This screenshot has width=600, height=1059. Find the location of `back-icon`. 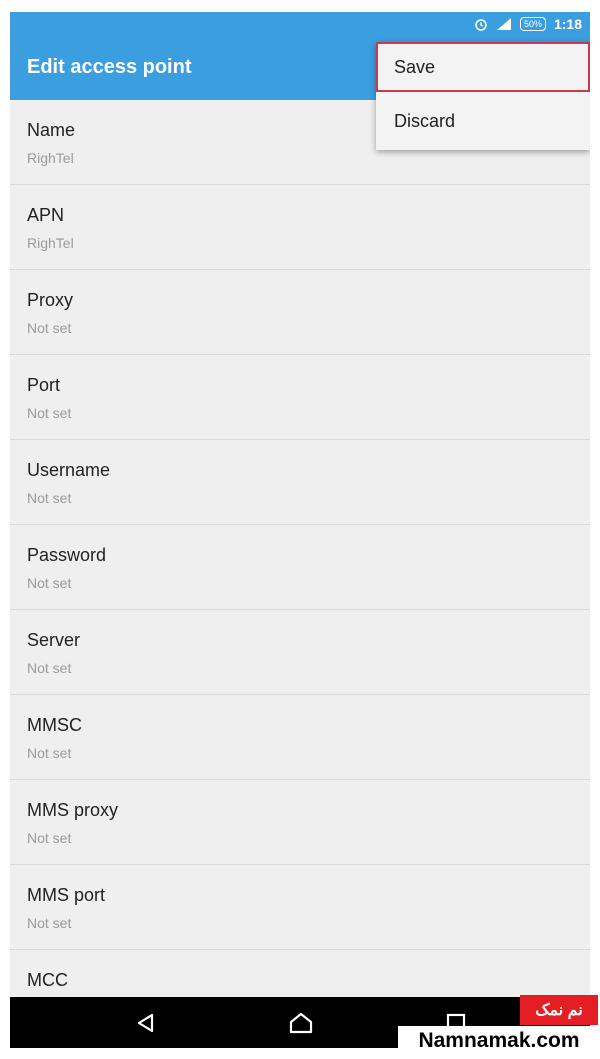

back-icon is located at coordinates (146, 1023).